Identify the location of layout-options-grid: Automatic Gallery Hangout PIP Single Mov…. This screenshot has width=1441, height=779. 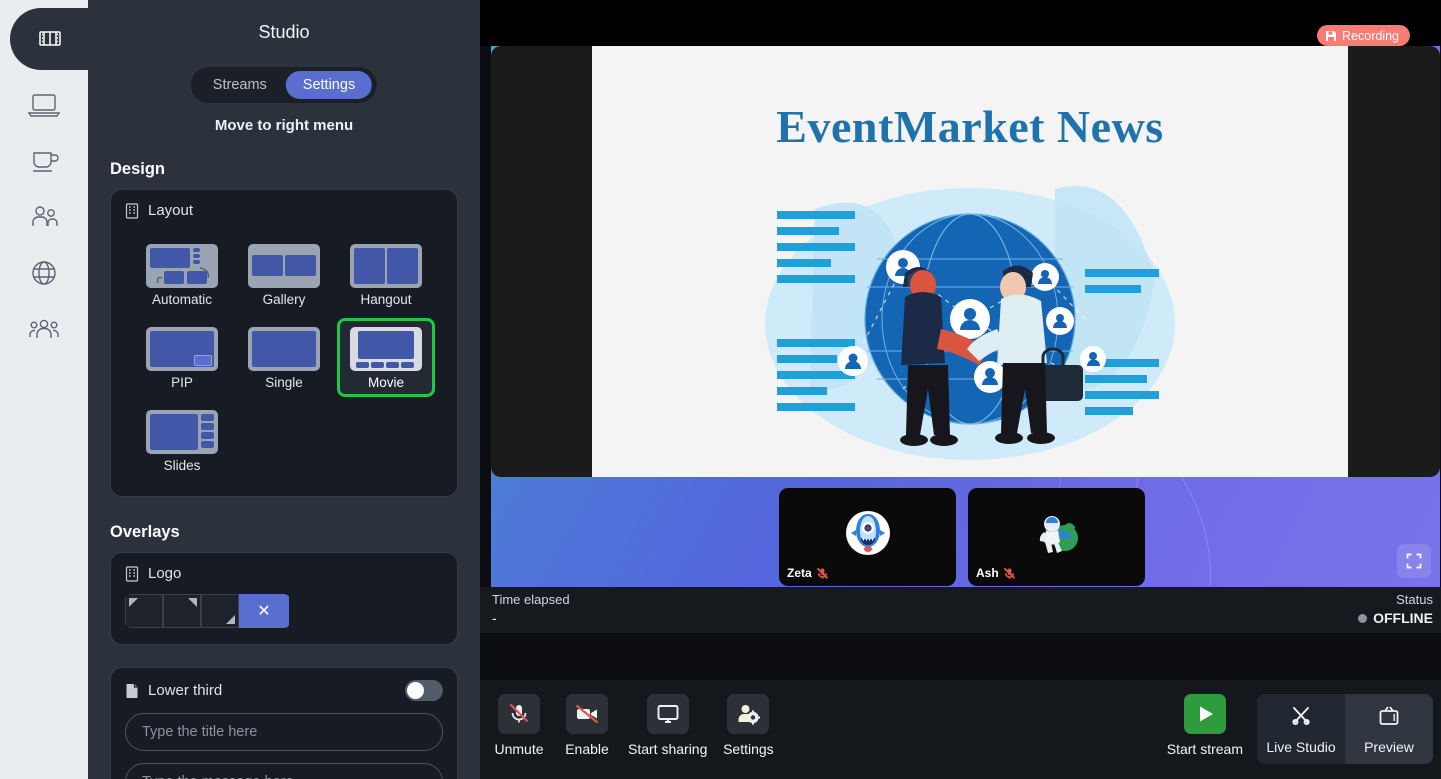
(284, 355).